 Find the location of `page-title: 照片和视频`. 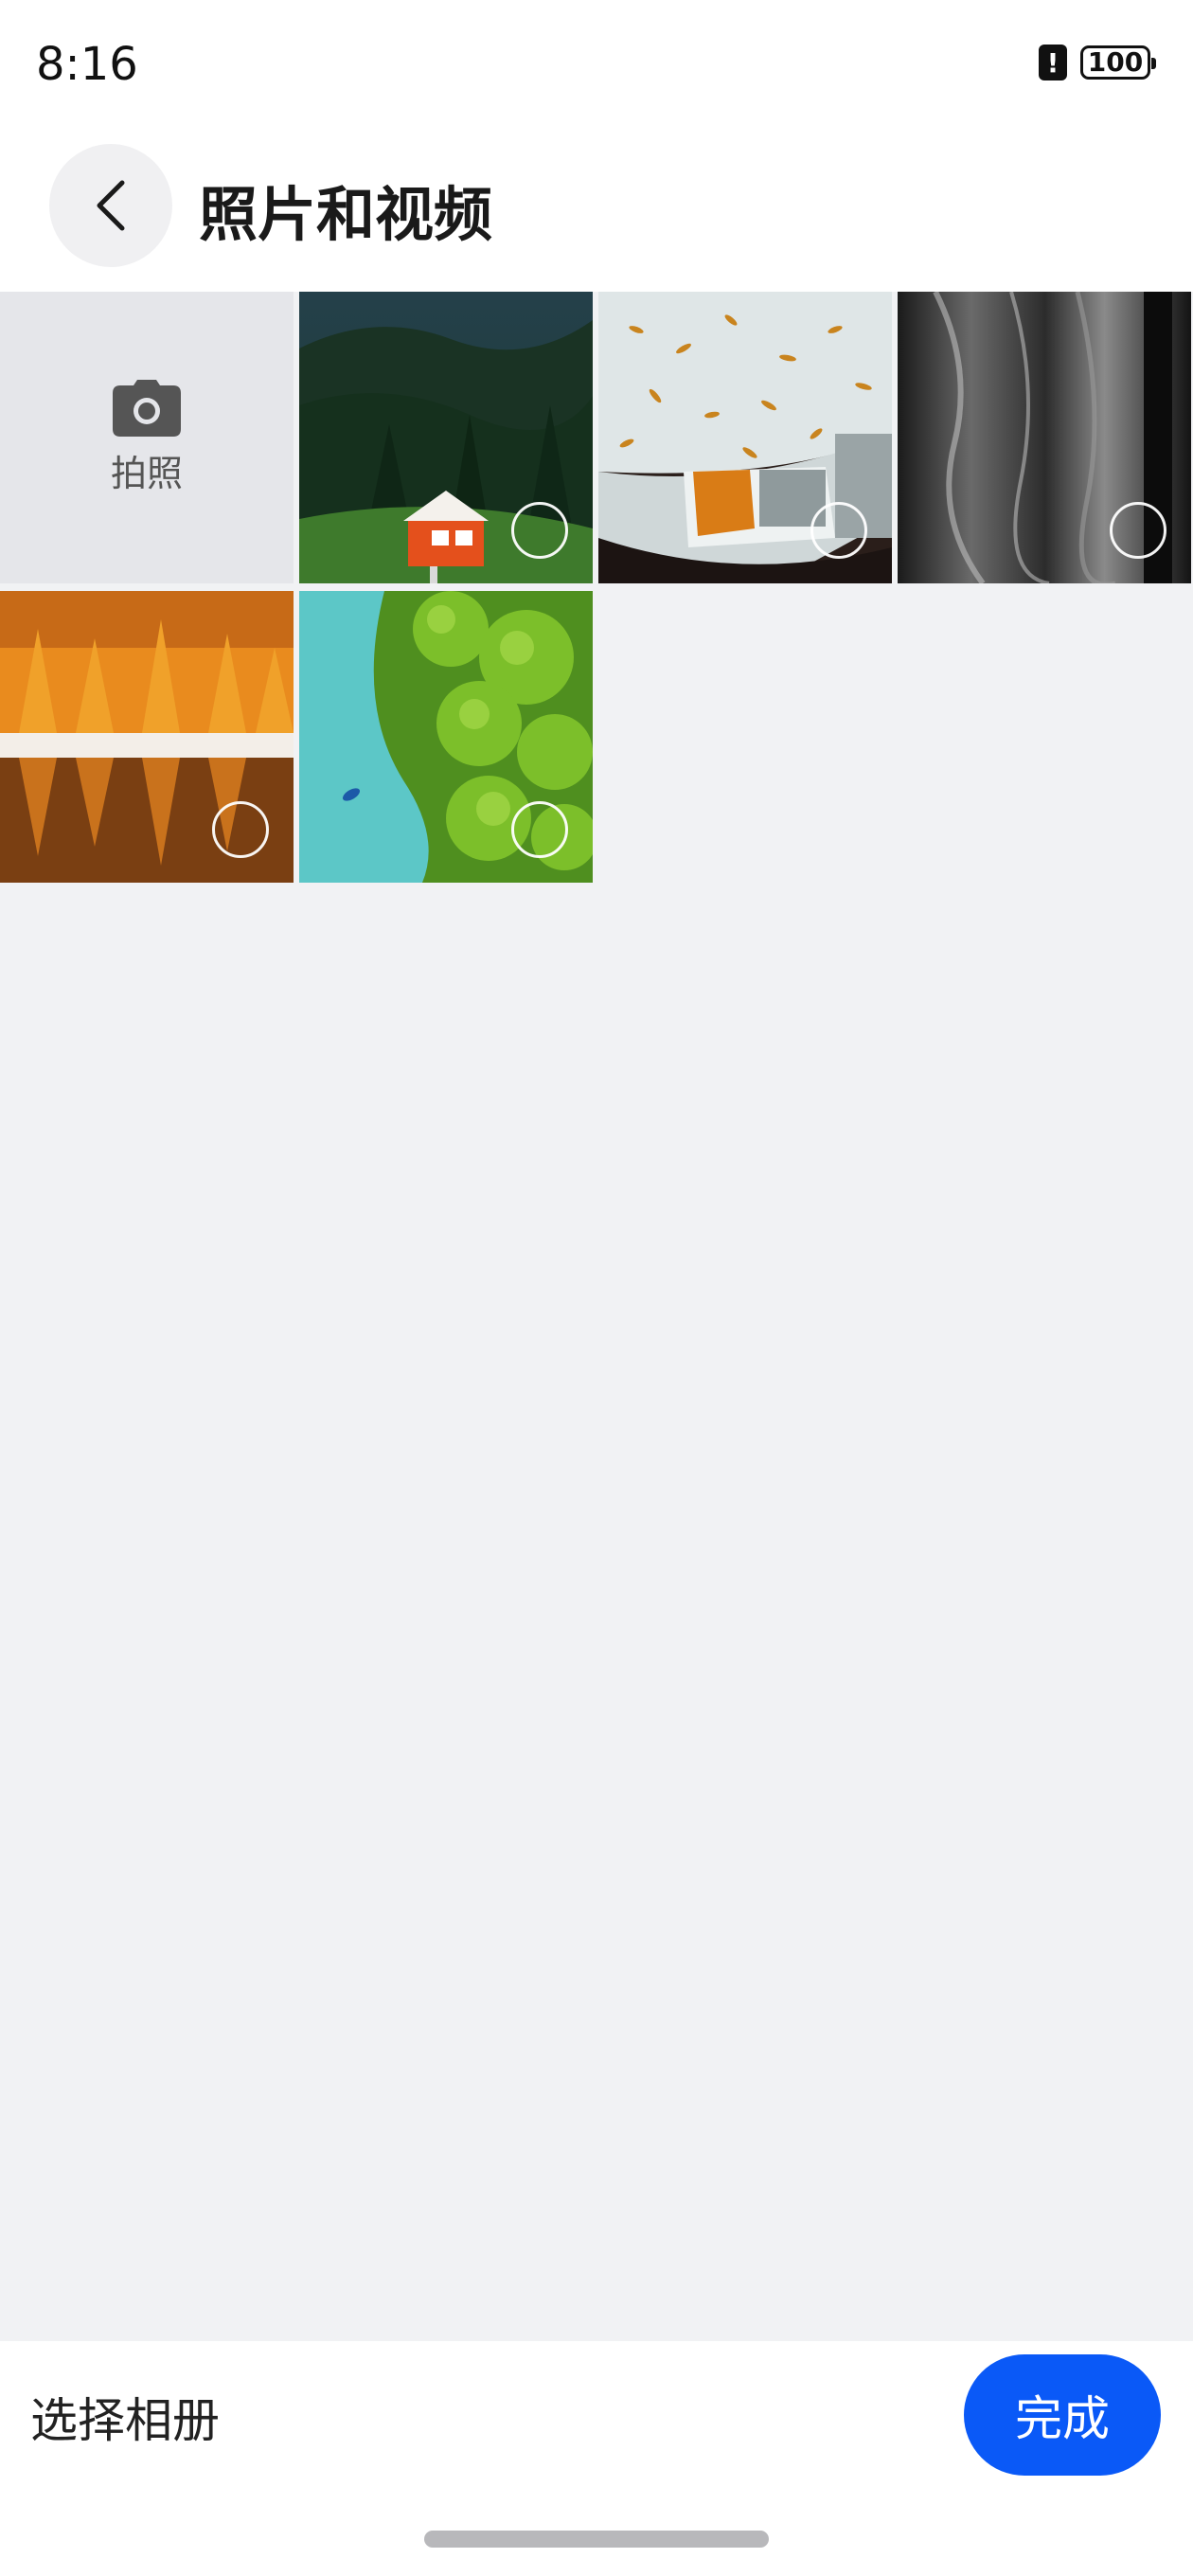

page-title: 照片和视频 is located at coordinates (346, 214).